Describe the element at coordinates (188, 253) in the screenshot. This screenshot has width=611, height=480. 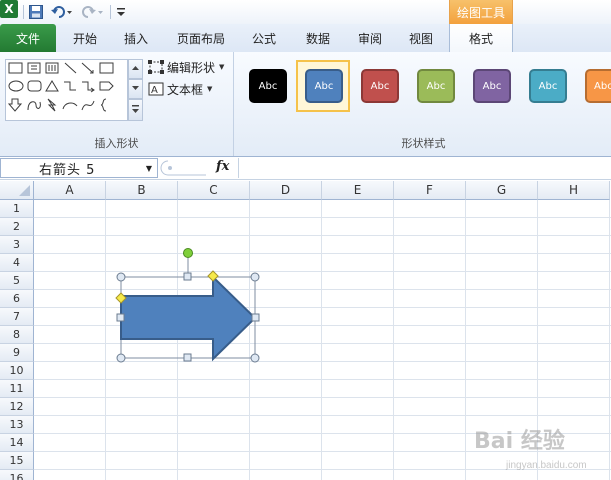
I see `rotation-handle` at that location.